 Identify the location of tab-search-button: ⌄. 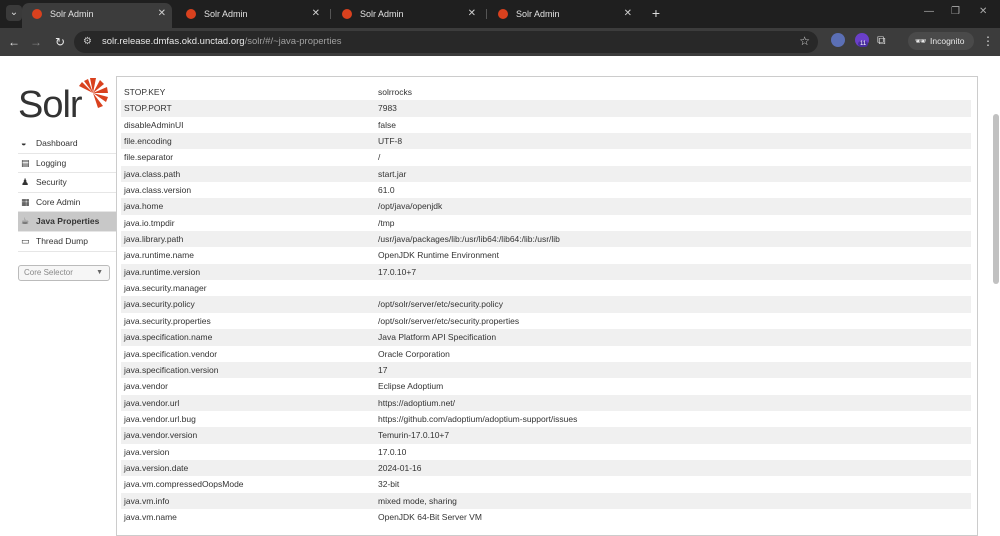
(14, 13).